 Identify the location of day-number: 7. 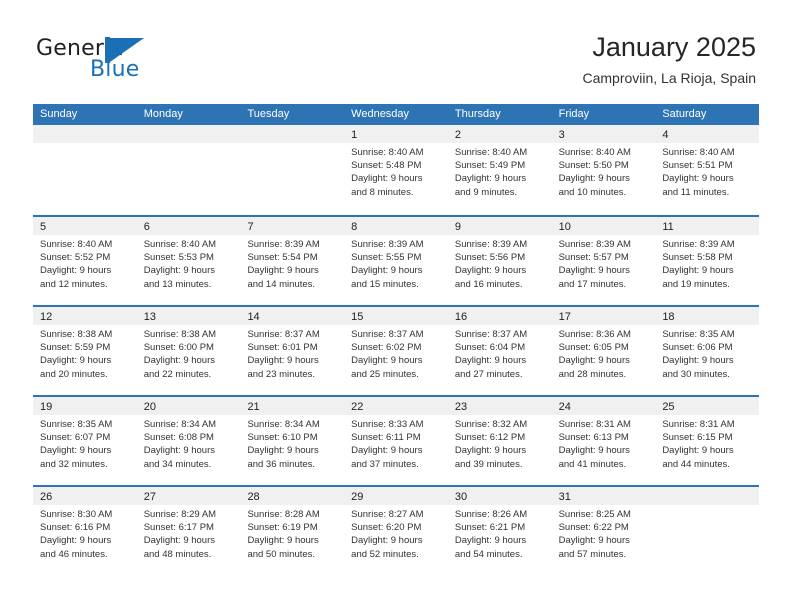
(250, 227).